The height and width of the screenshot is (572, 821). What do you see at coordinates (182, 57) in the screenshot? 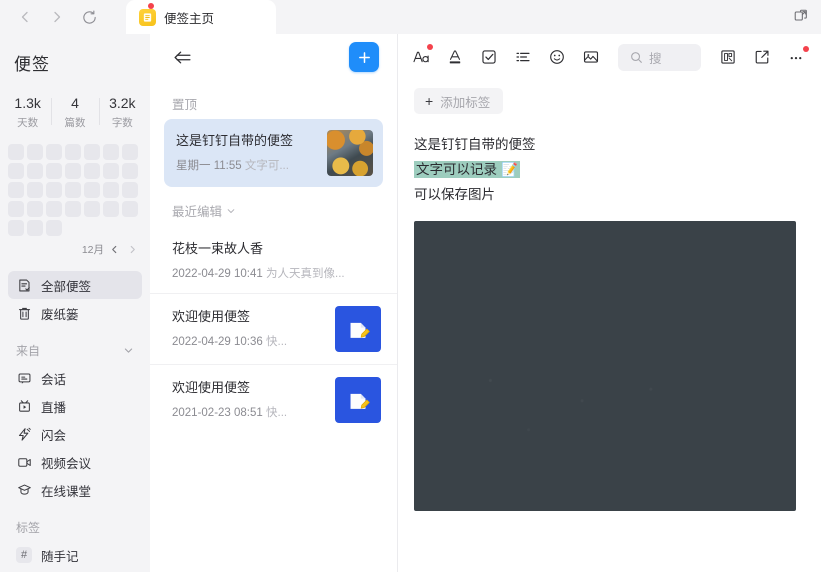
I see `collapse-sidebar-icon` at bounding box center [182, 57].